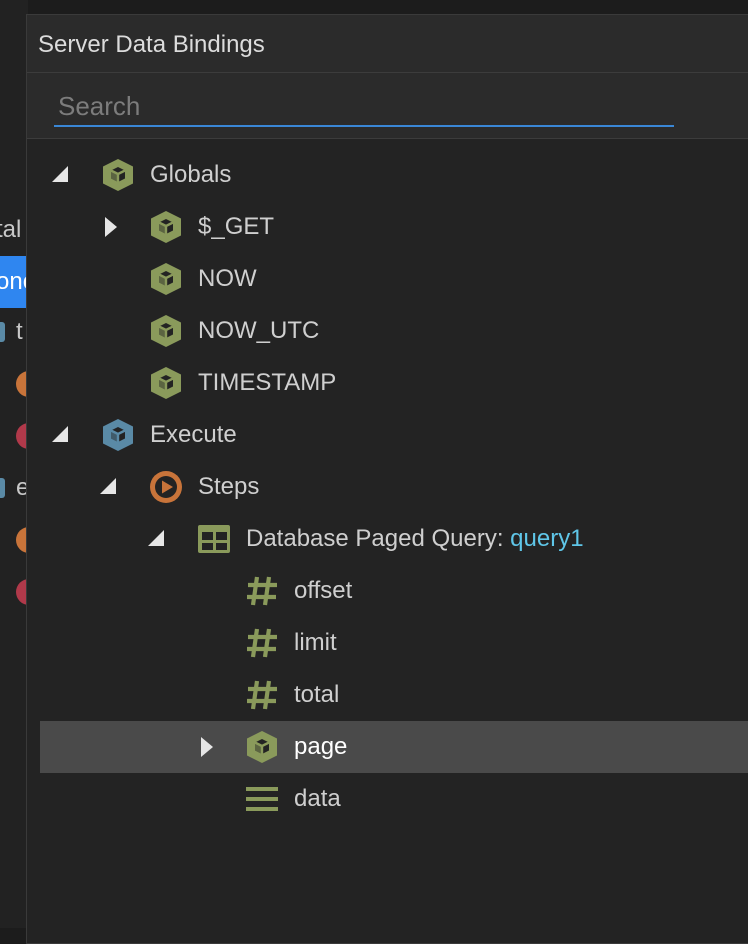 The image size is (748, 944). What do you see at coordinates (394, 175) in the screenshot?
I see `tree-item-globals: Globals` at bounding box center [394, 175].